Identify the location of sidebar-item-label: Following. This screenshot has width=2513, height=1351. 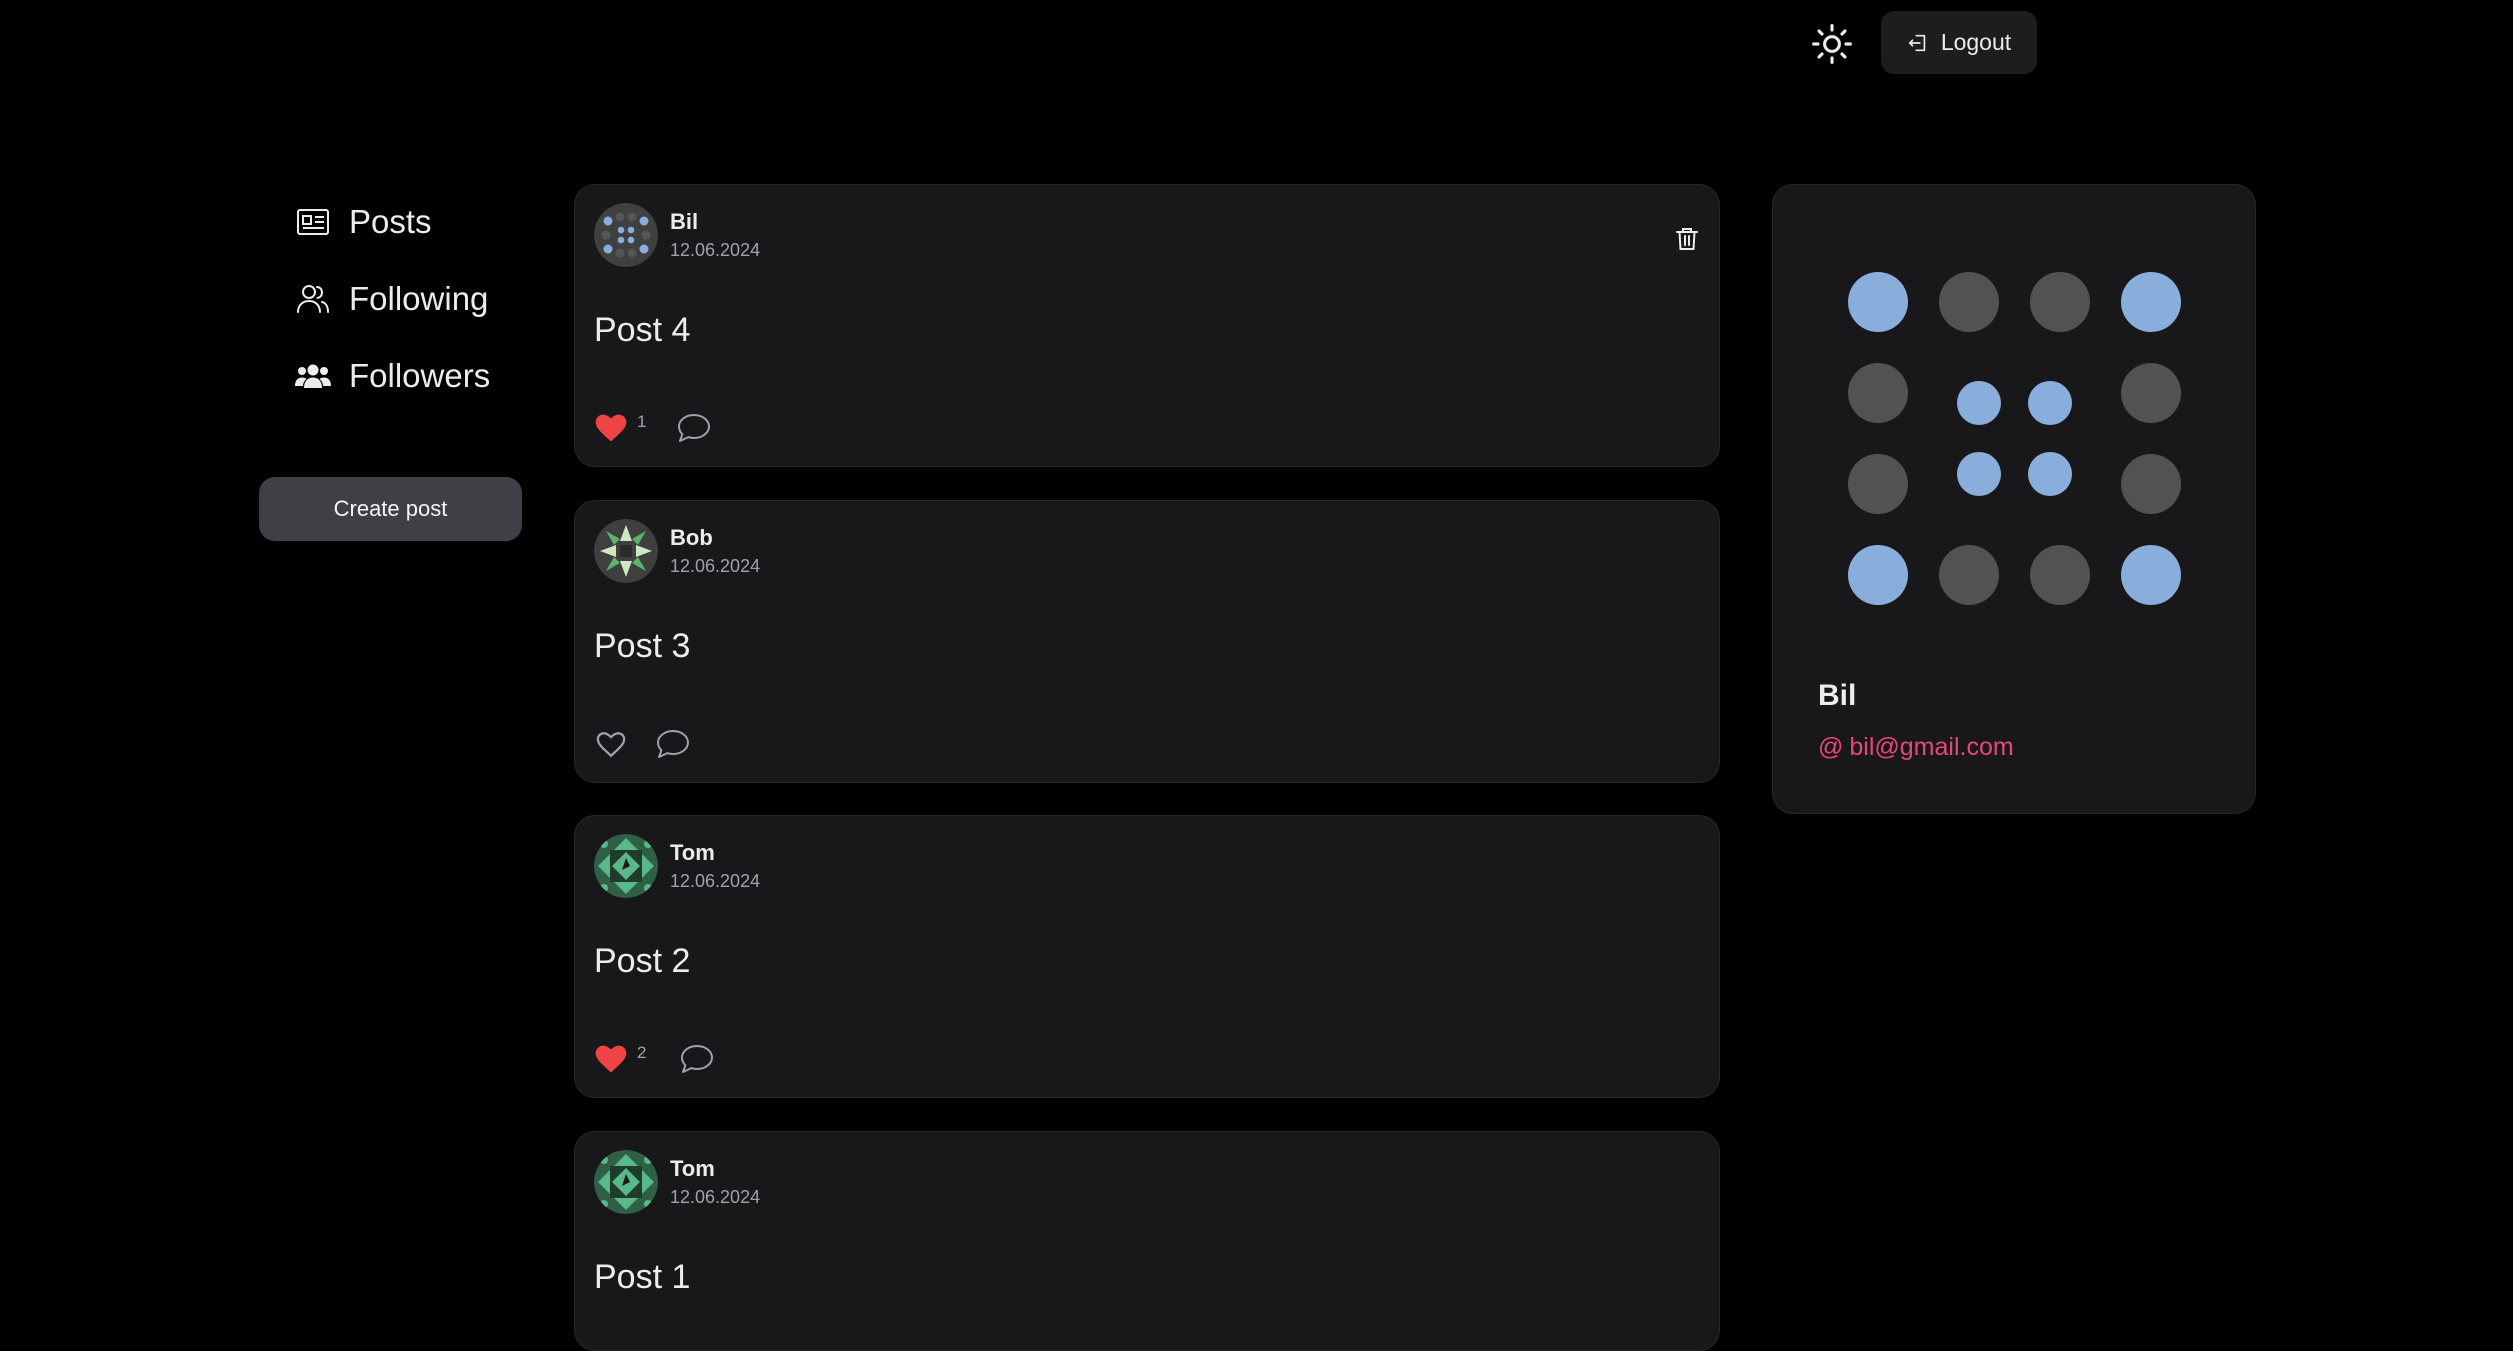
(419, 298).